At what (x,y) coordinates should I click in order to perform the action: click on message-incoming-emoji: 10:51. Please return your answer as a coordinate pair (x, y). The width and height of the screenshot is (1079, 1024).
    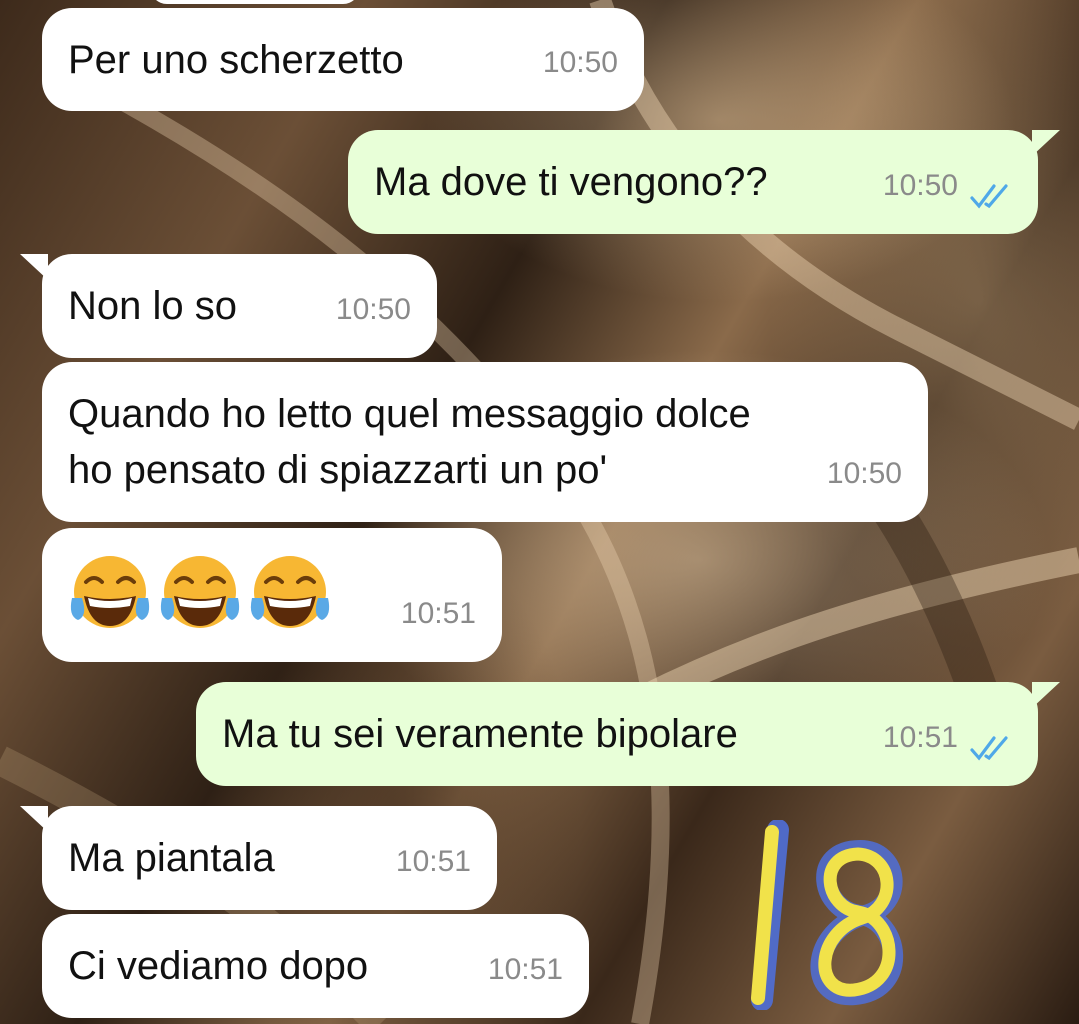
    Looking at the image, I should click on (272, 595).